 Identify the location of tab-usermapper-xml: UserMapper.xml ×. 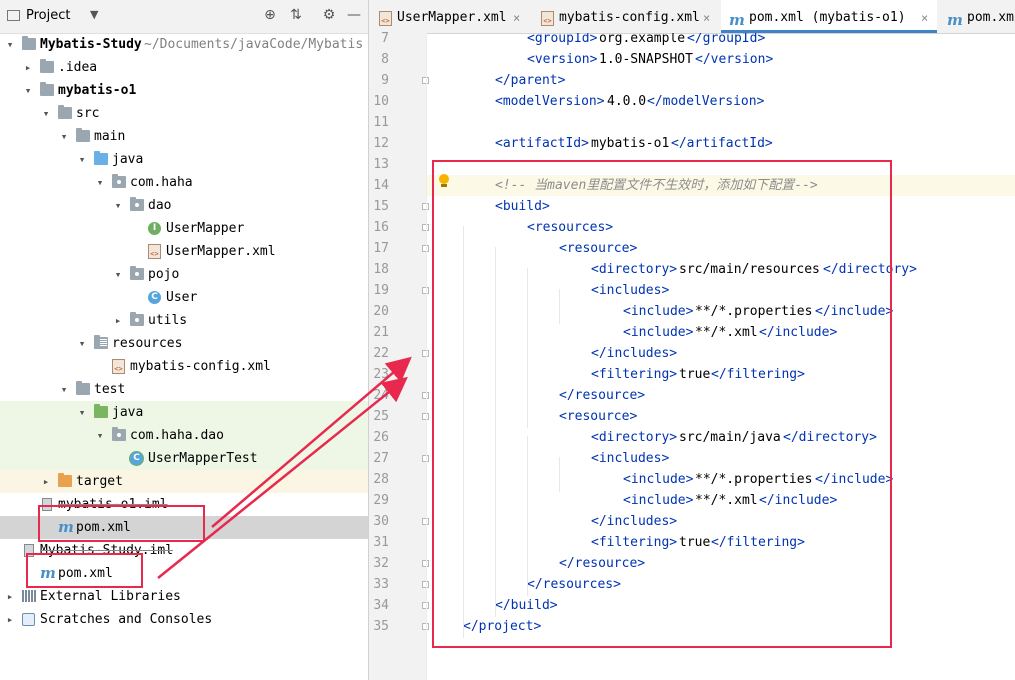
(449, 16).